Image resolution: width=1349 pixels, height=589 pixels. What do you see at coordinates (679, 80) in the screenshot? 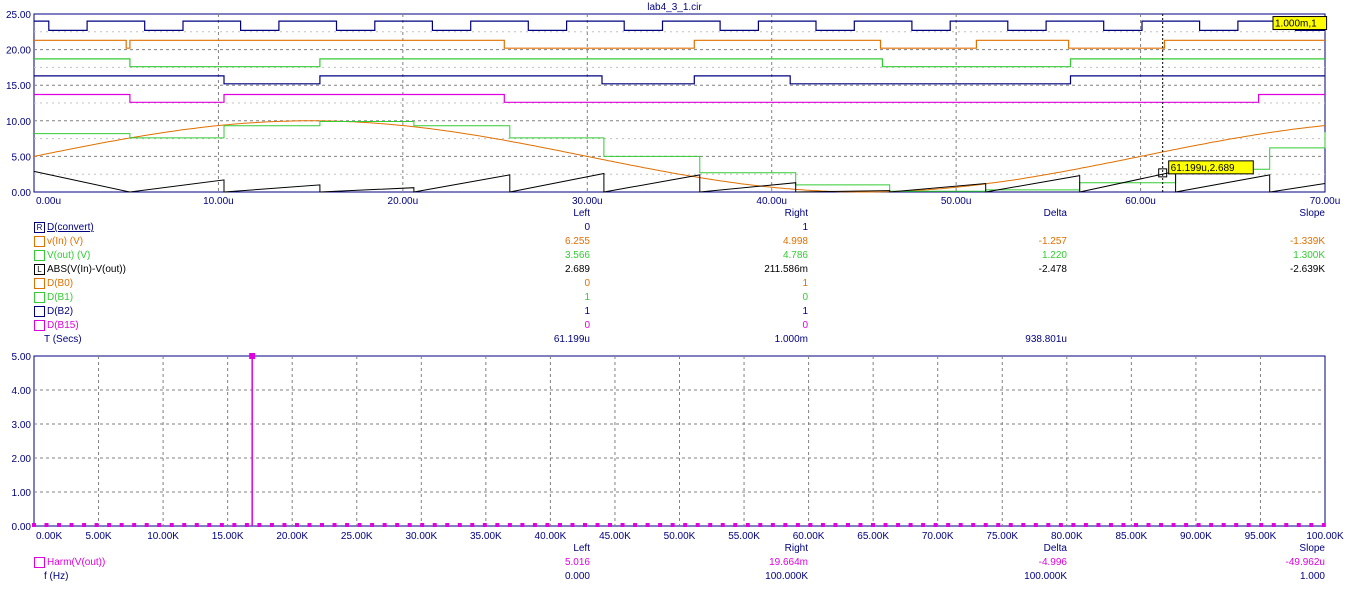
I see `trace-d-b2-` at bounding box center [679, 80].